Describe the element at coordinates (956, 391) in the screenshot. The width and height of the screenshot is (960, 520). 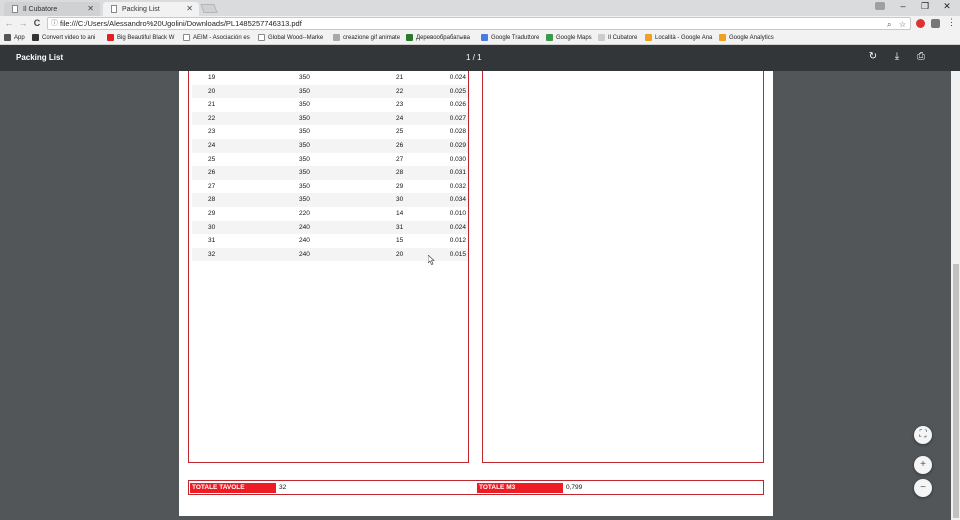
I see `scrollbar-thumb` at that location.